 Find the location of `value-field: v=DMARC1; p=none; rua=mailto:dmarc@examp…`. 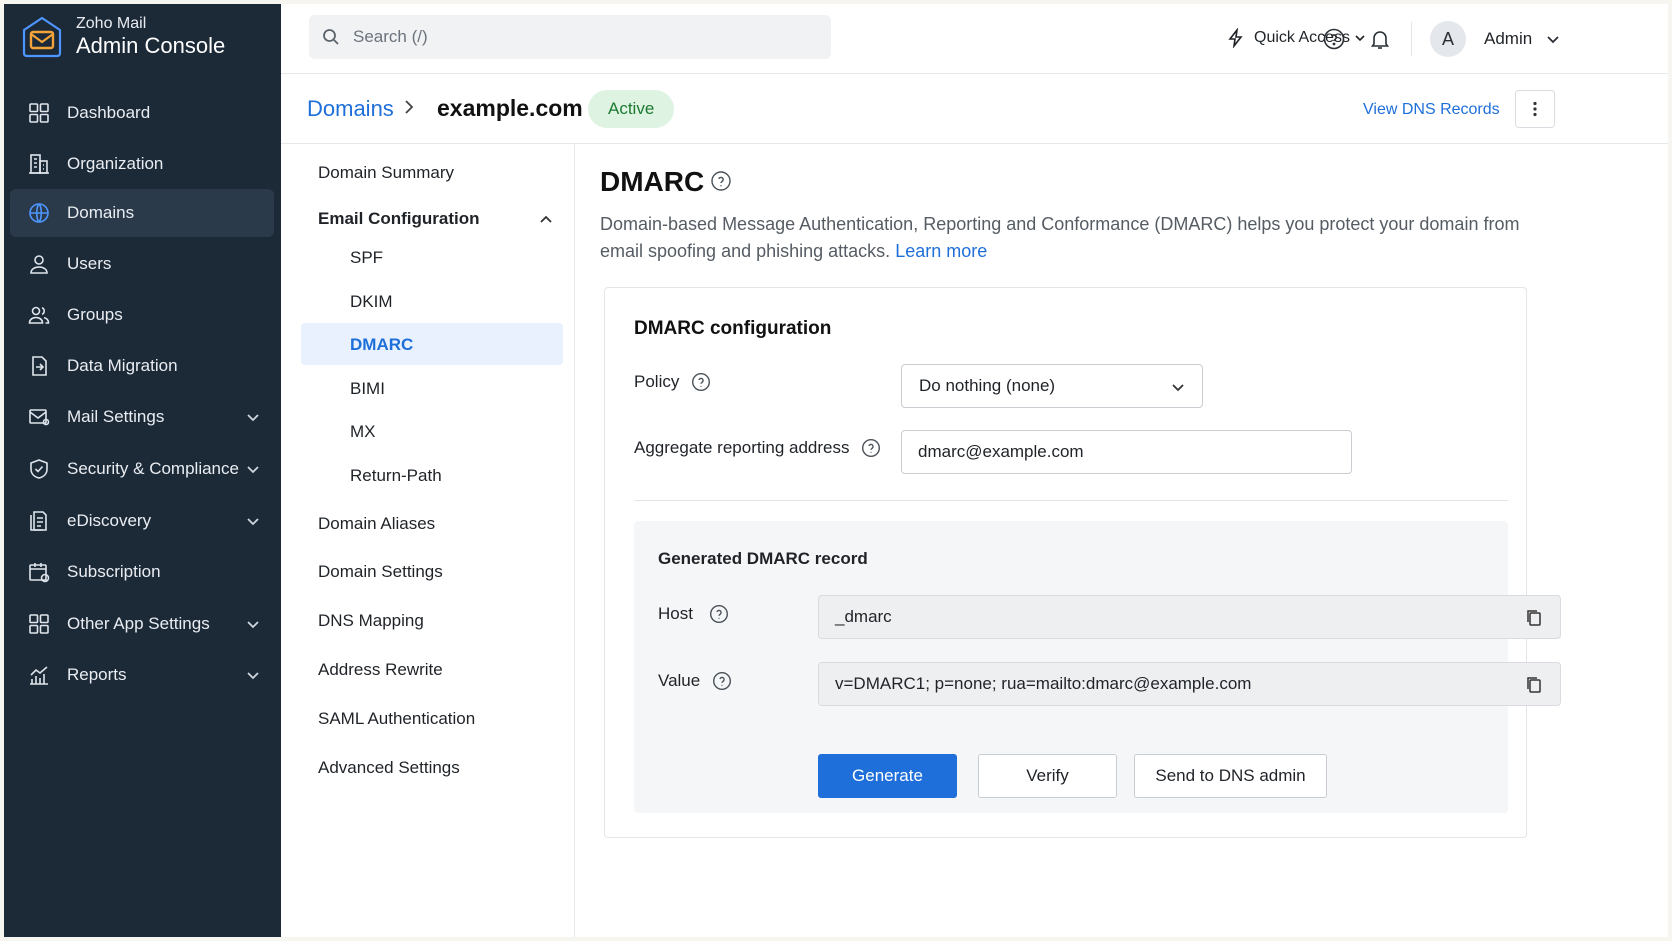

value-field: v=DMARC1; p=none; rua=mailto:dmarc@examp… is located at coordinates (1189, 684).